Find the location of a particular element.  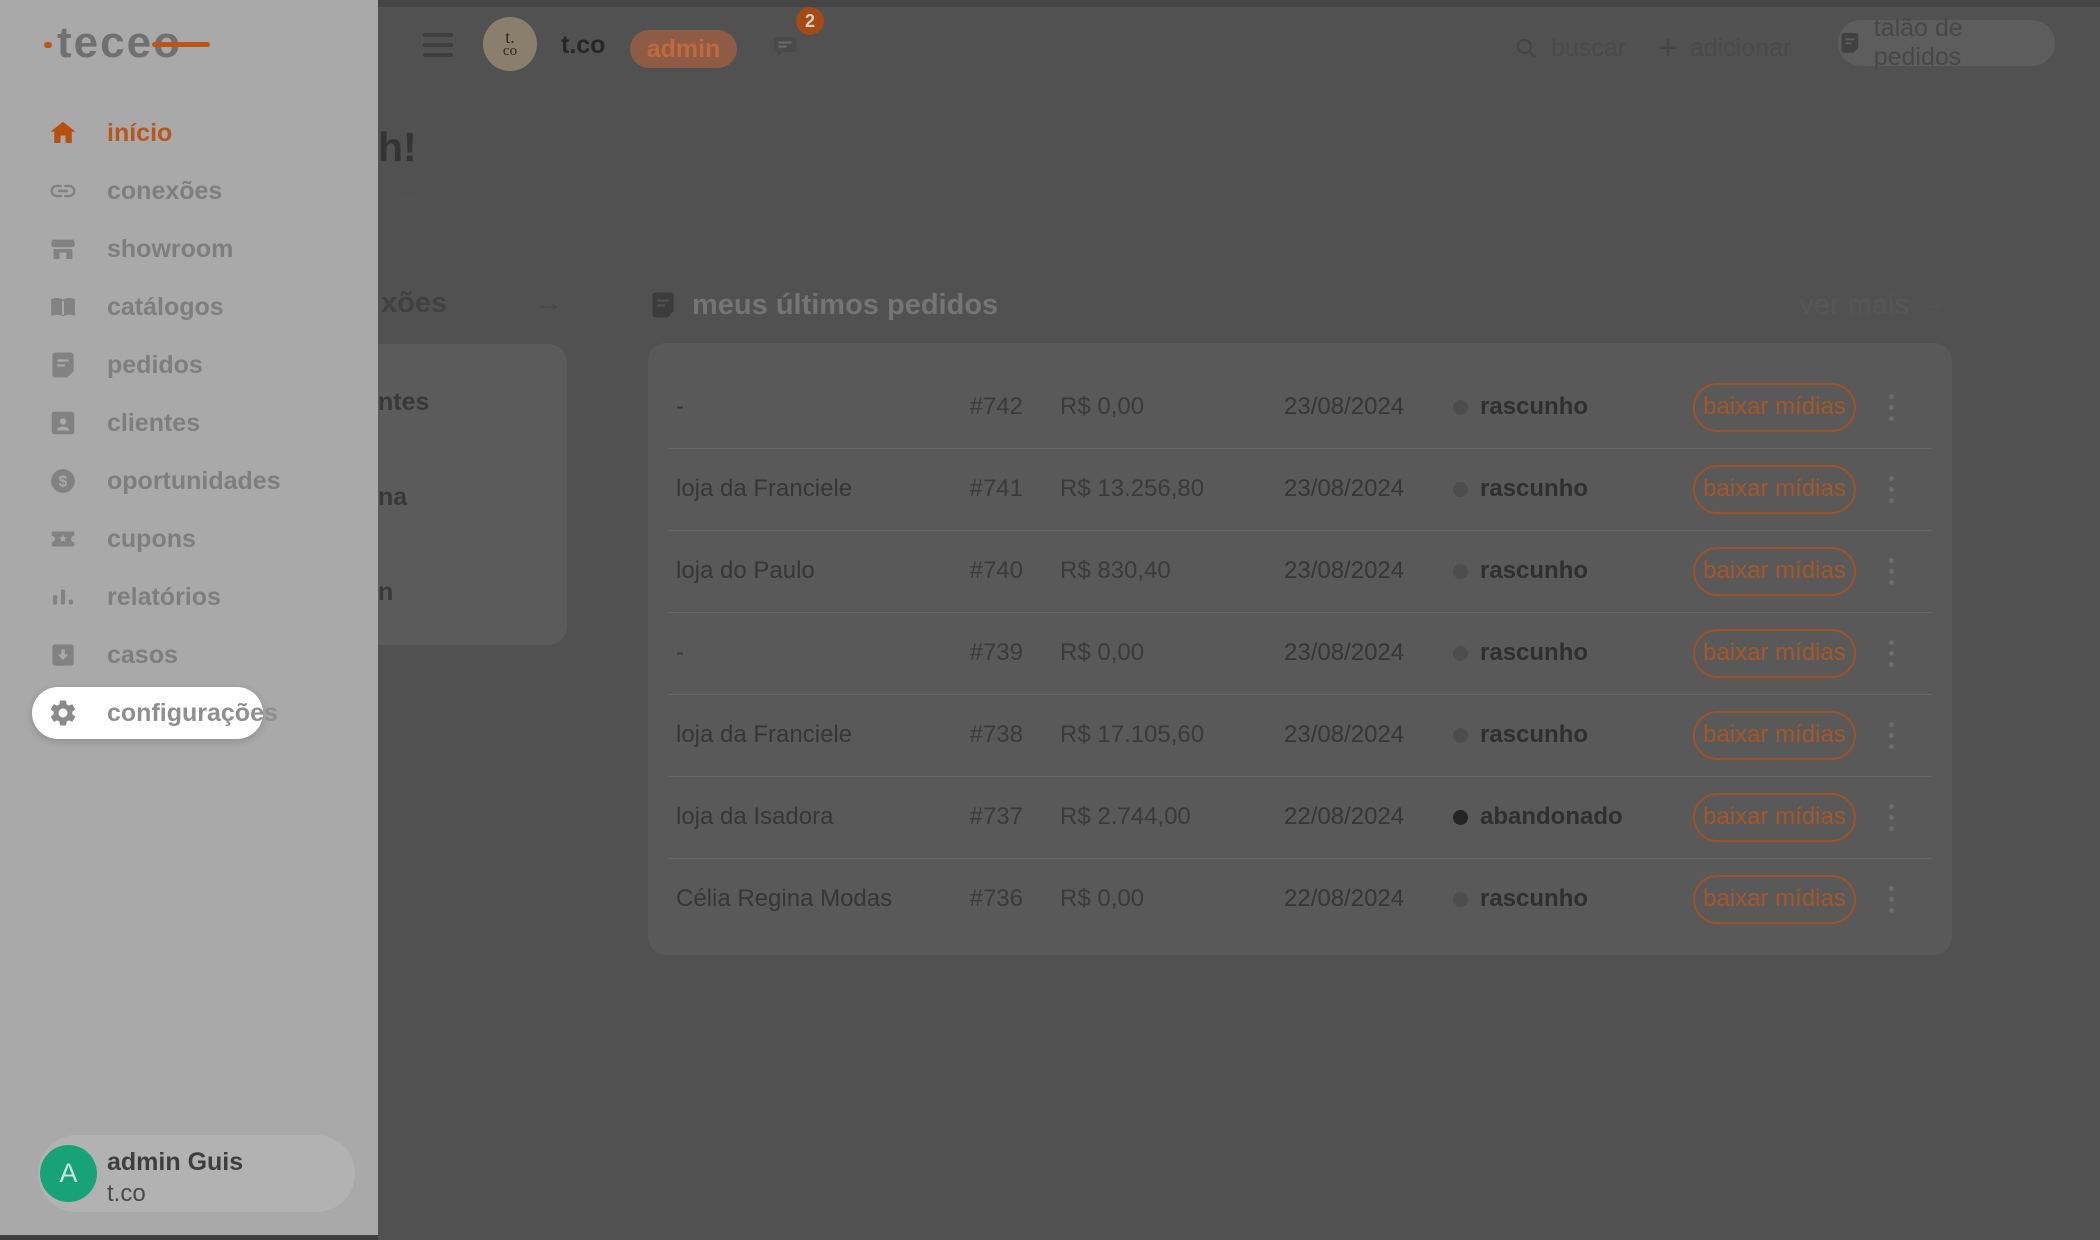

chat-icon is located at coordinates (785, 47).